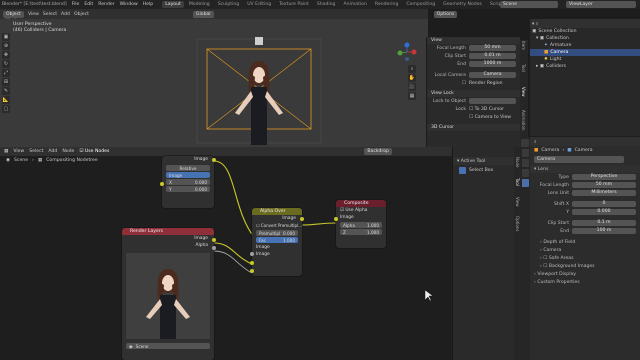 This screenshot has height=360, width=640. Describe the element at coordinates (604, 223) in the screenshot. I see `clip-start-prop-field: 0.1 m` at that location.